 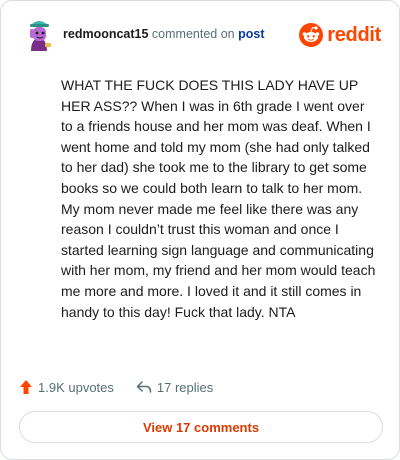 I want to click on byline-action-text: commented on, so click(x=193, y=34).